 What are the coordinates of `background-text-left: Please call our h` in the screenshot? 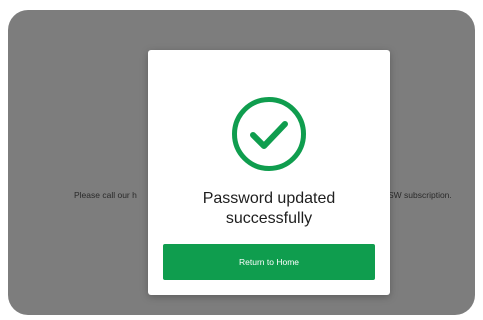 It's located at (105, 195).